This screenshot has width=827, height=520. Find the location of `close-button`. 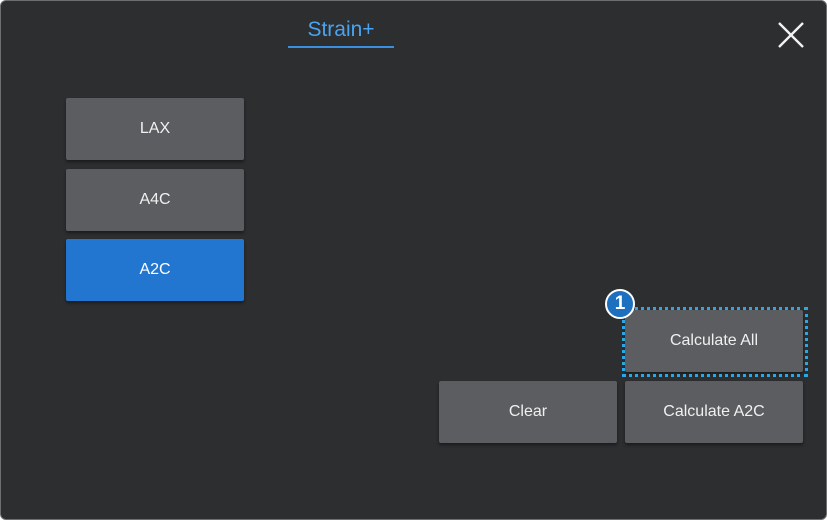

close-button is located at coordinates (791, 35).